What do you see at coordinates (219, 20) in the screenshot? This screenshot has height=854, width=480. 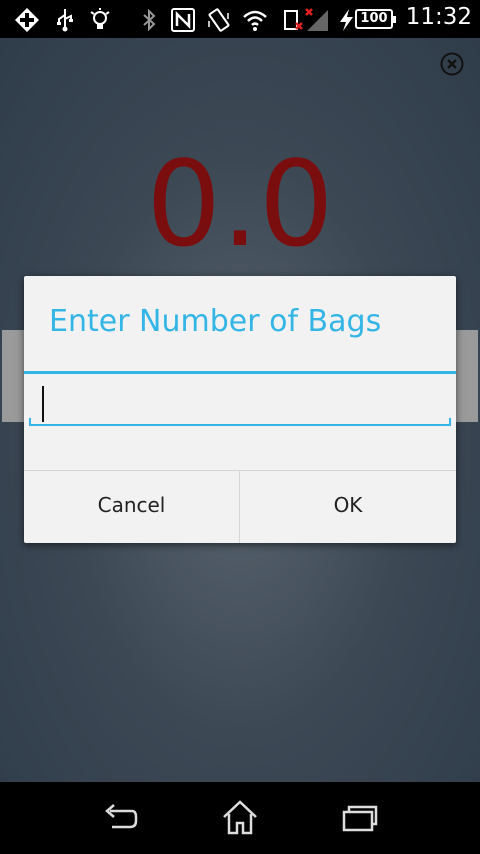 I see `rotate-icon` at bounding box center [219, 20].